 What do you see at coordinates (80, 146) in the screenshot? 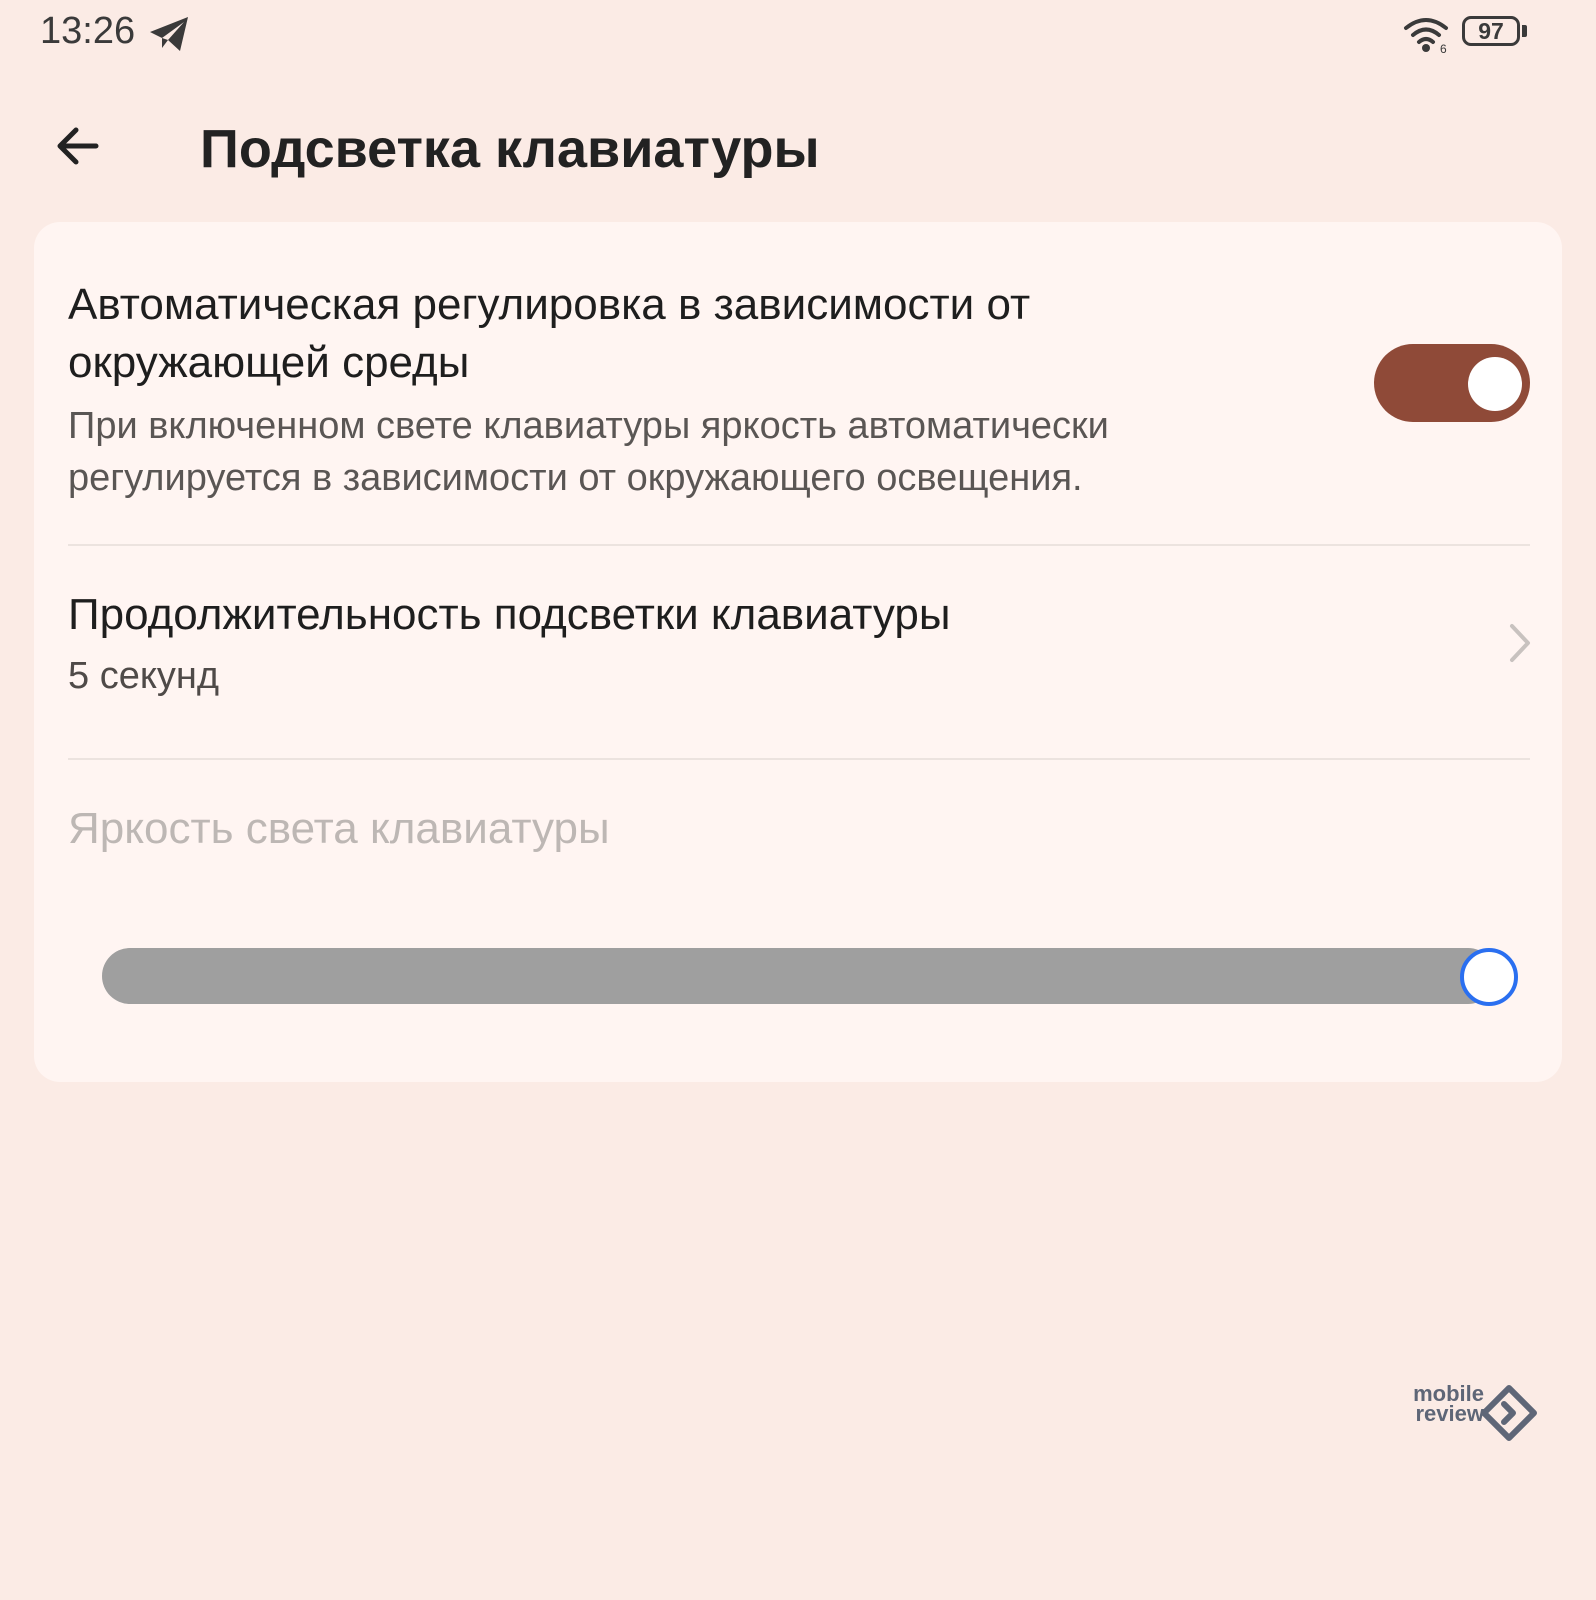
I see `arrow-left-icon` at bounding box center [80, 146].